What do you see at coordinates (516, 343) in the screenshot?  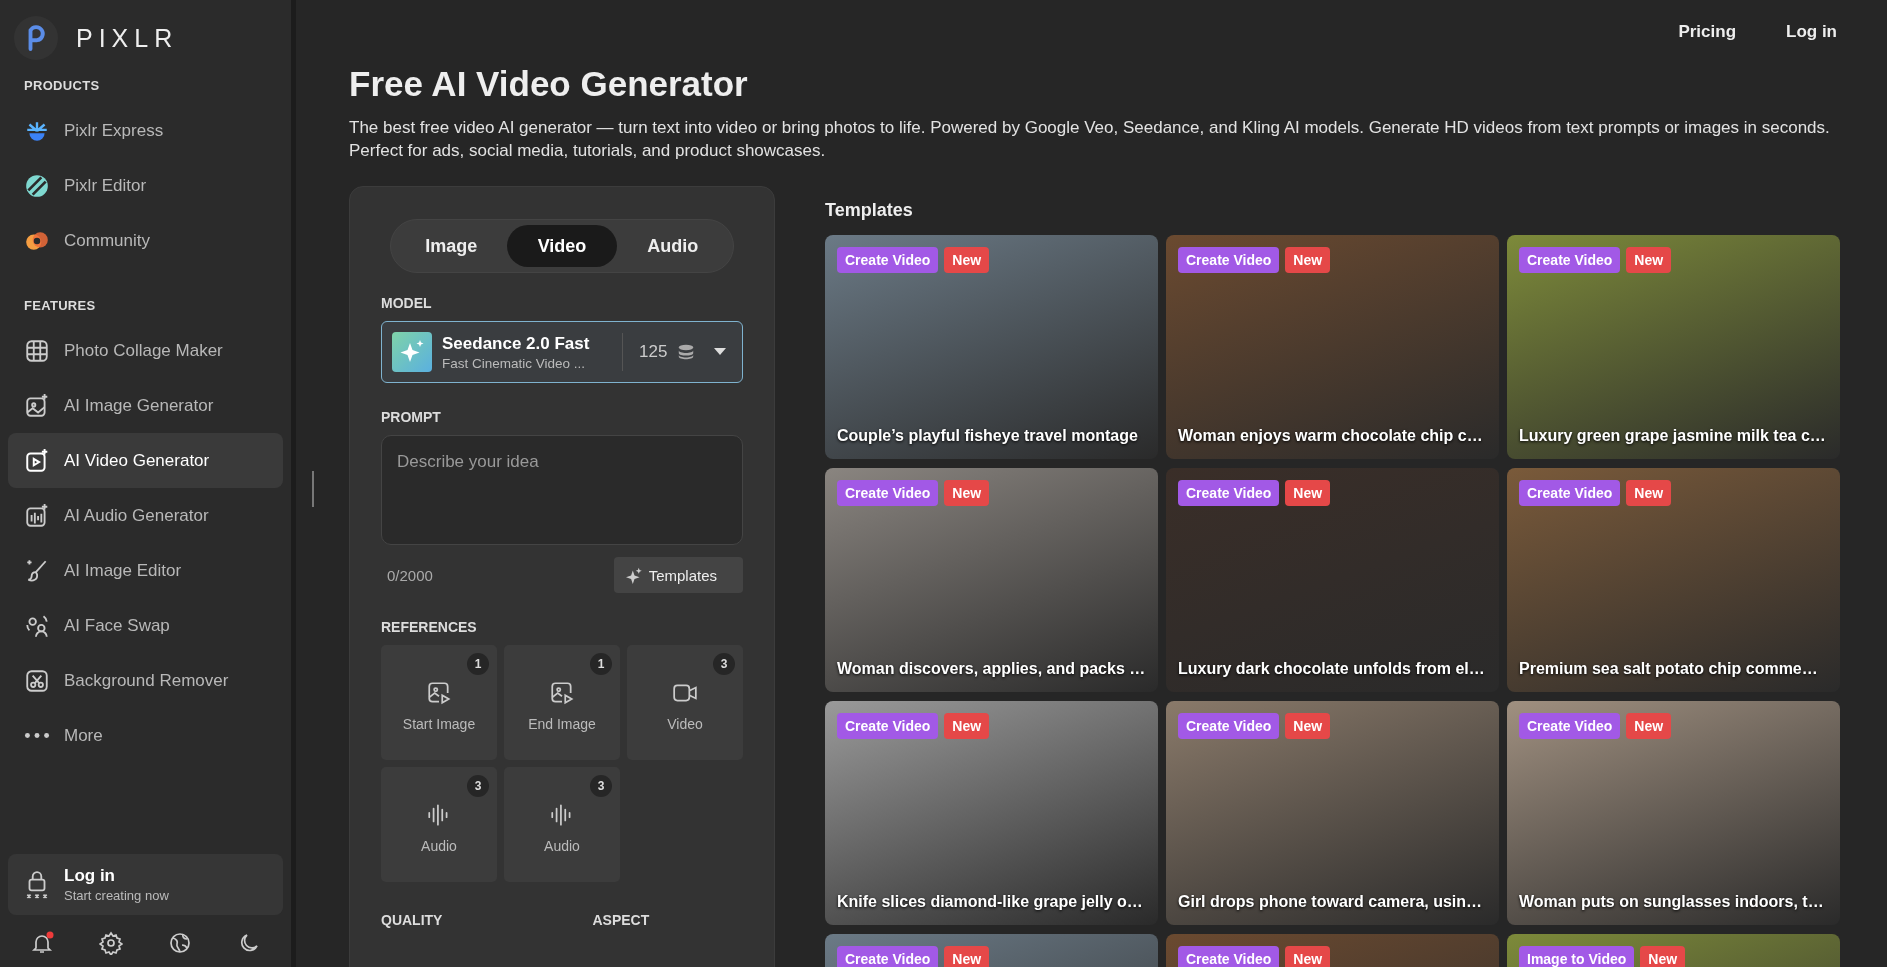 I see `model-name: Seedance 2.0 Fast` at bounding box center [516, 343].